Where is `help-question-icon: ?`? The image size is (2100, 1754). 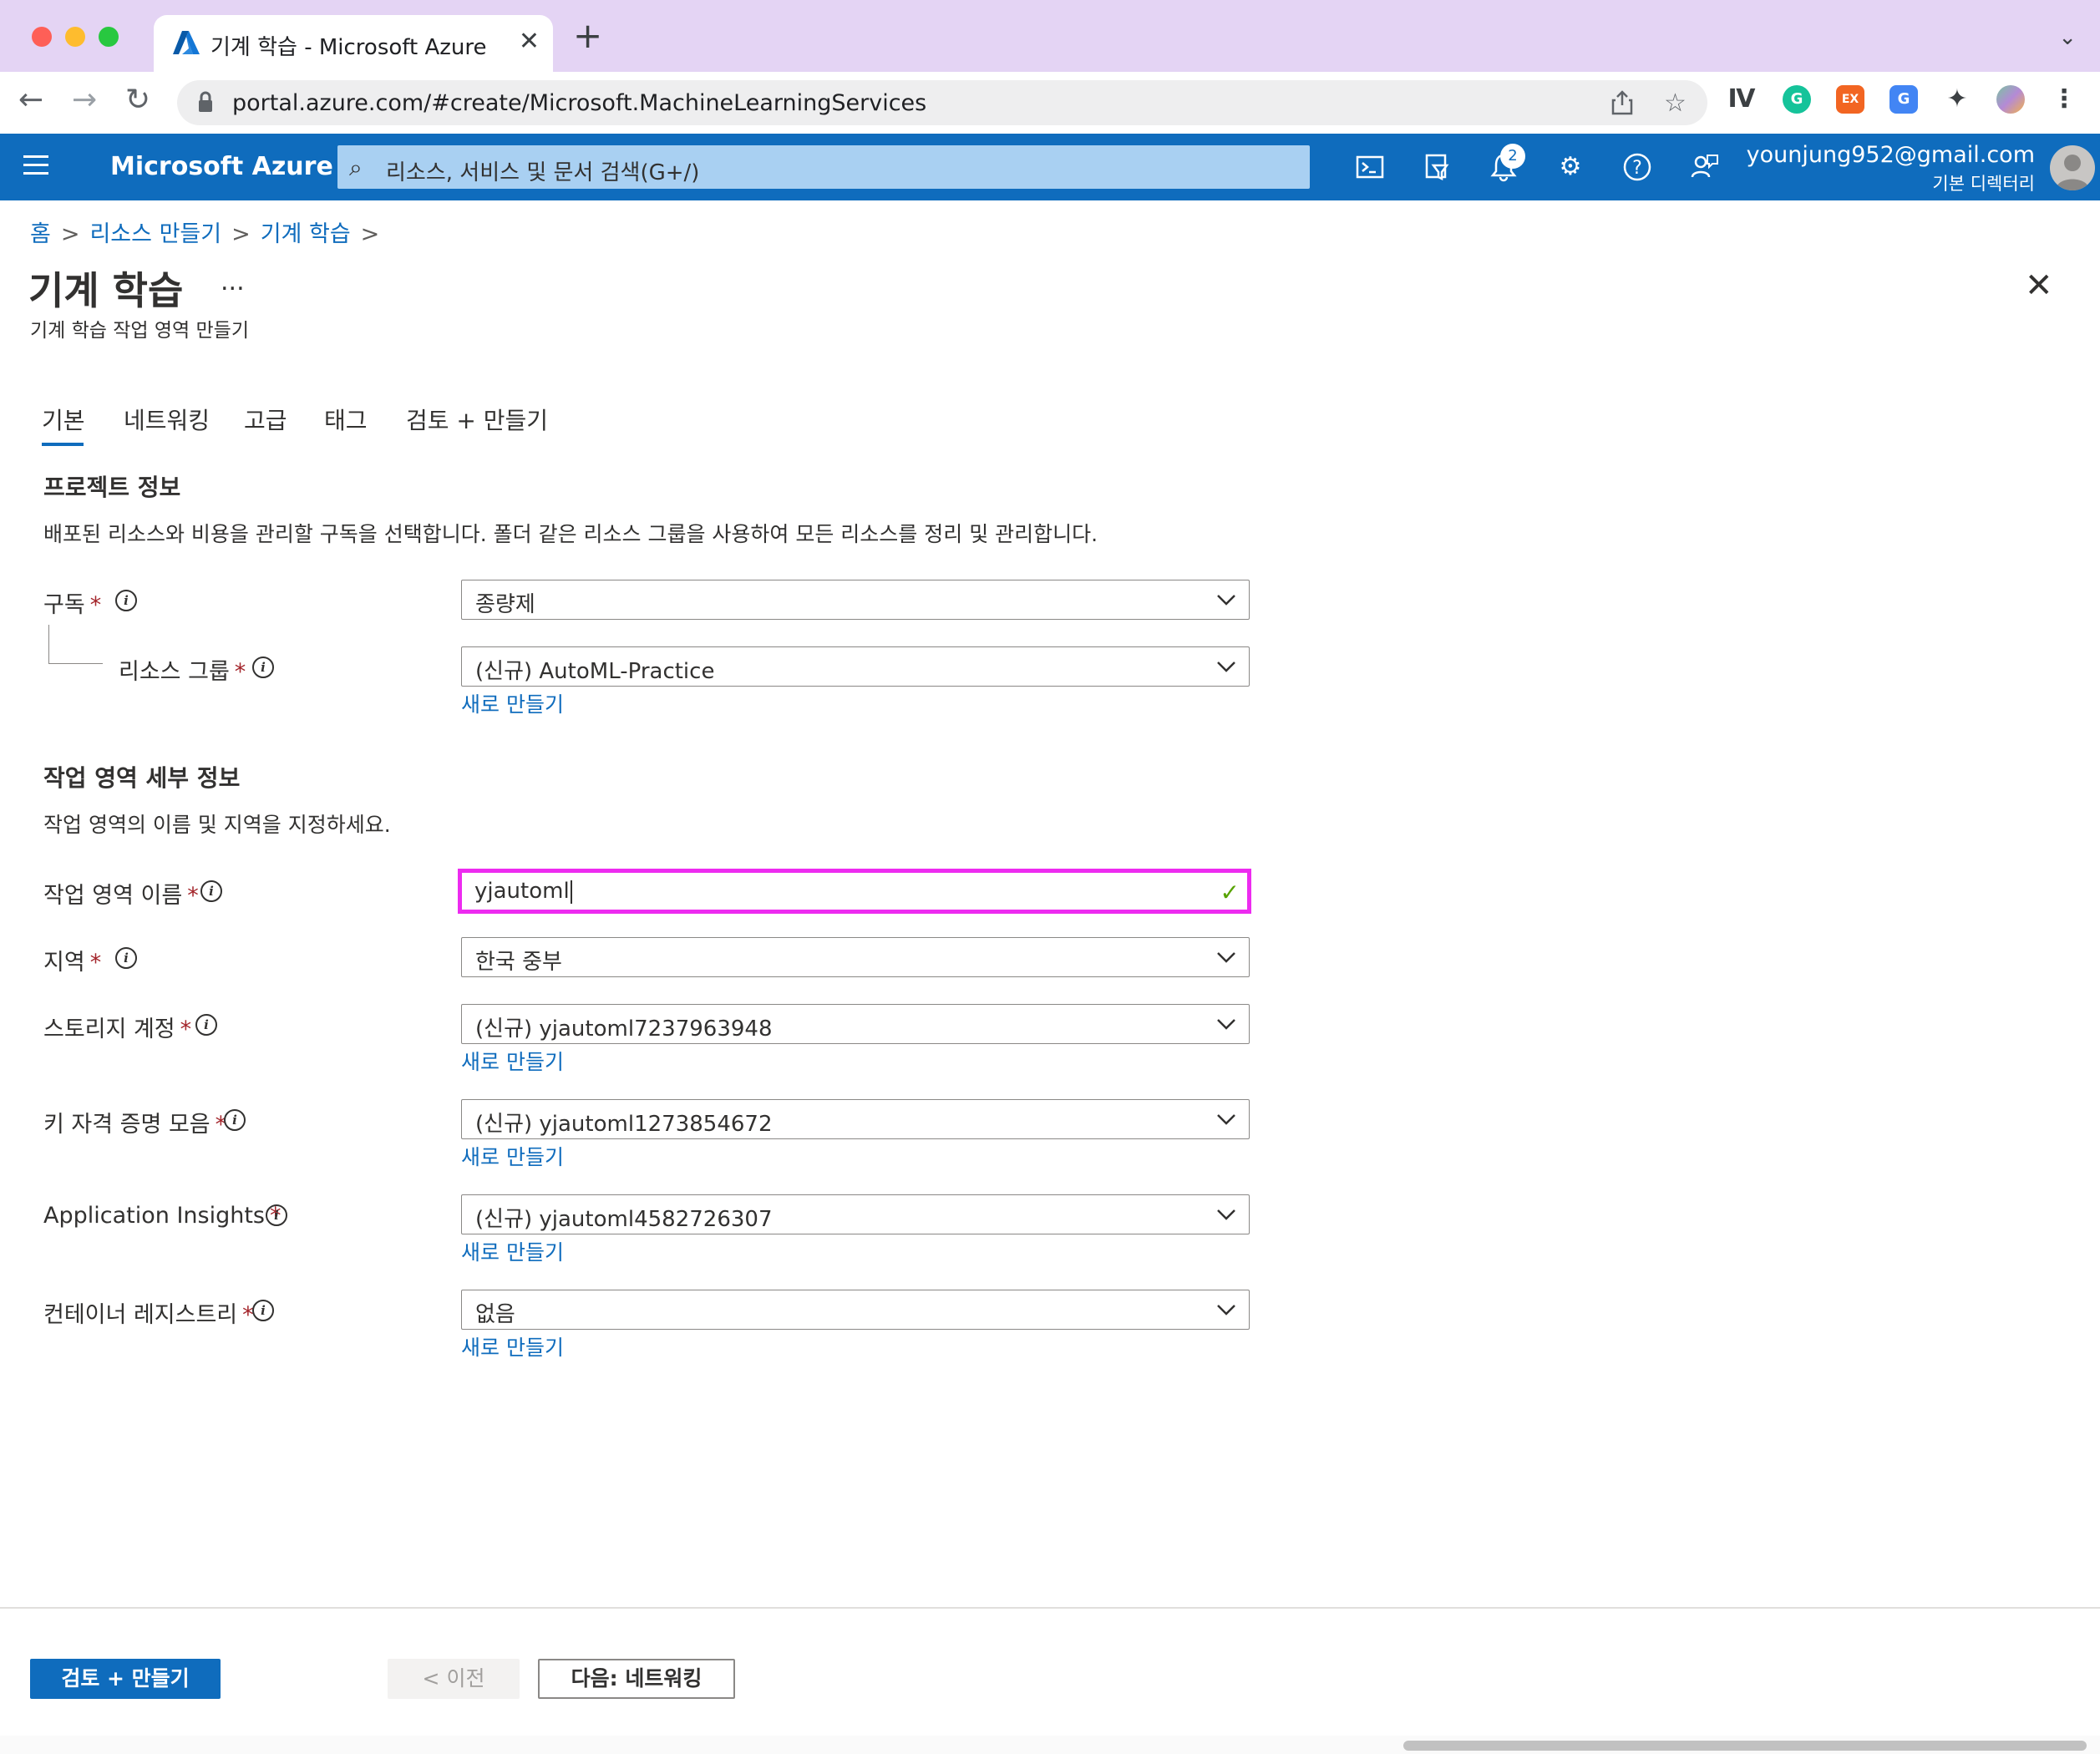 help-question-icon: ? is located at coordinates (1637, 167).